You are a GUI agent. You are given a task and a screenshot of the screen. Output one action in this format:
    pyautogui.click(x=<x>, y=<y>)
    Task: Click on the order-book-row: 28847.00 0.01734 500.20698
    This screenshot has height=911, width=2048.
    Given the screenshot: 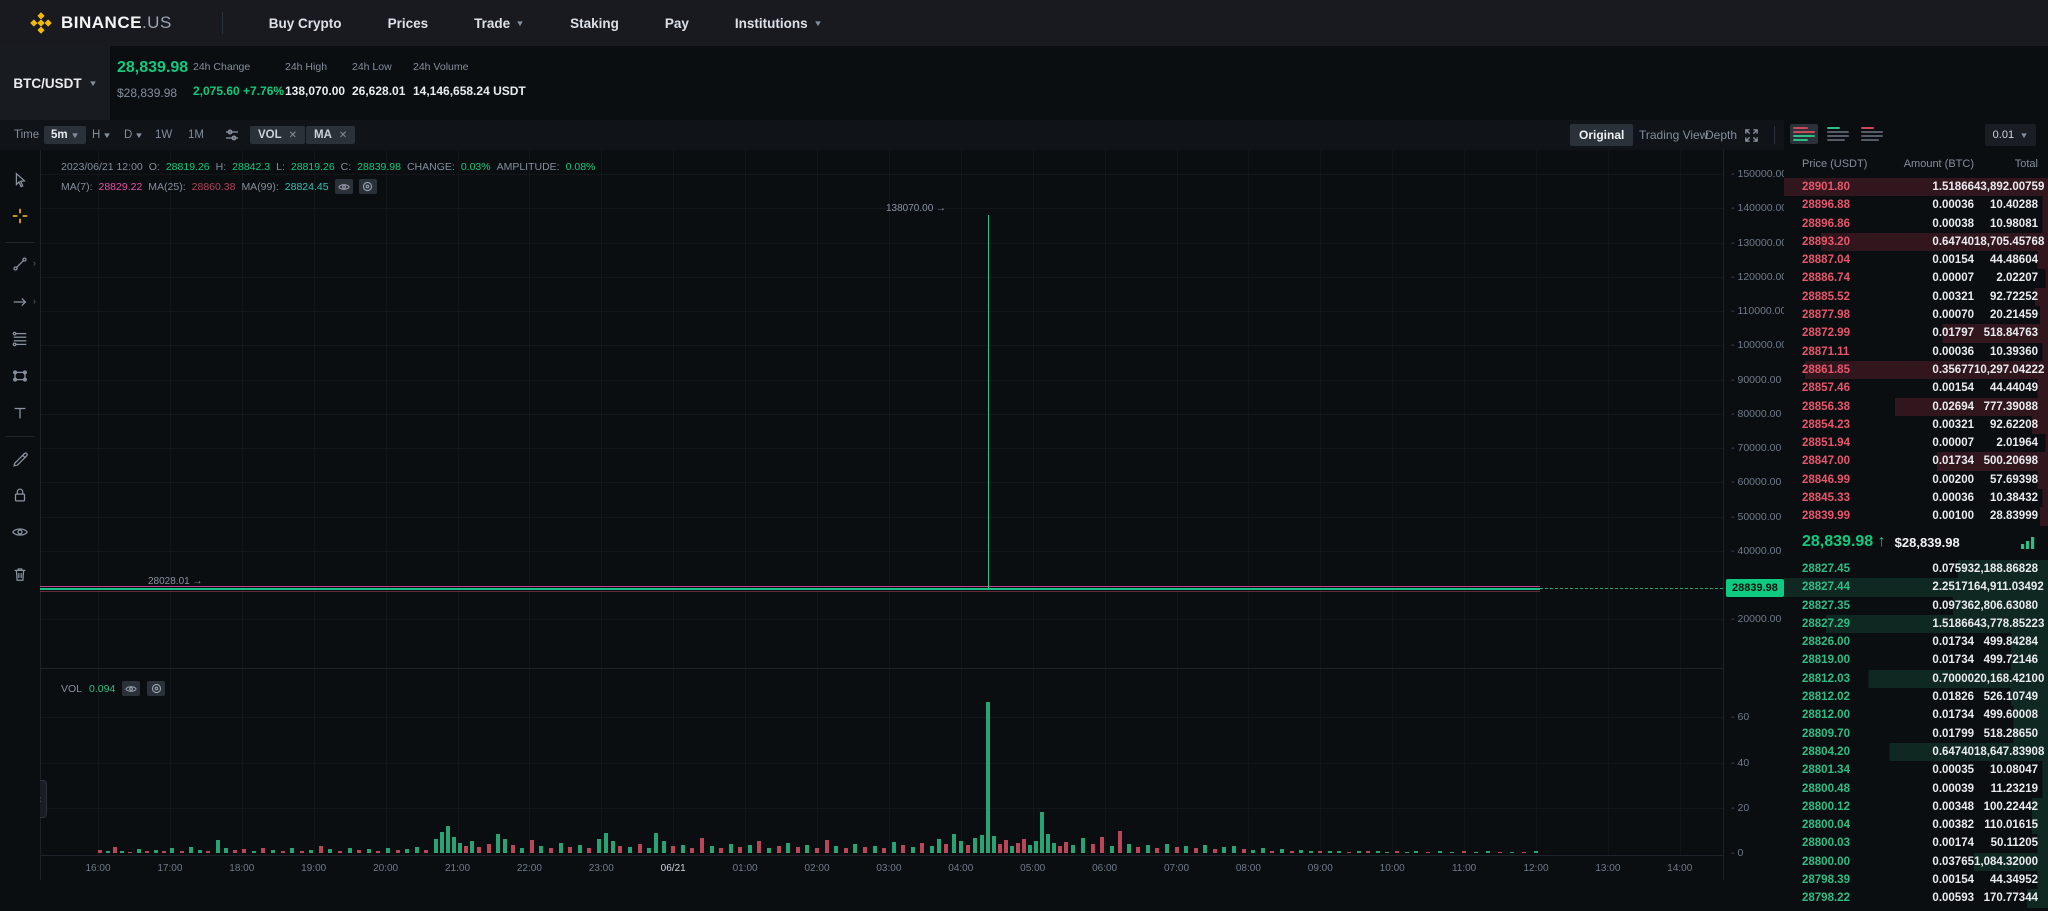 What is the action you would take?
    pyautogui.click(x=1916, y=461)
    